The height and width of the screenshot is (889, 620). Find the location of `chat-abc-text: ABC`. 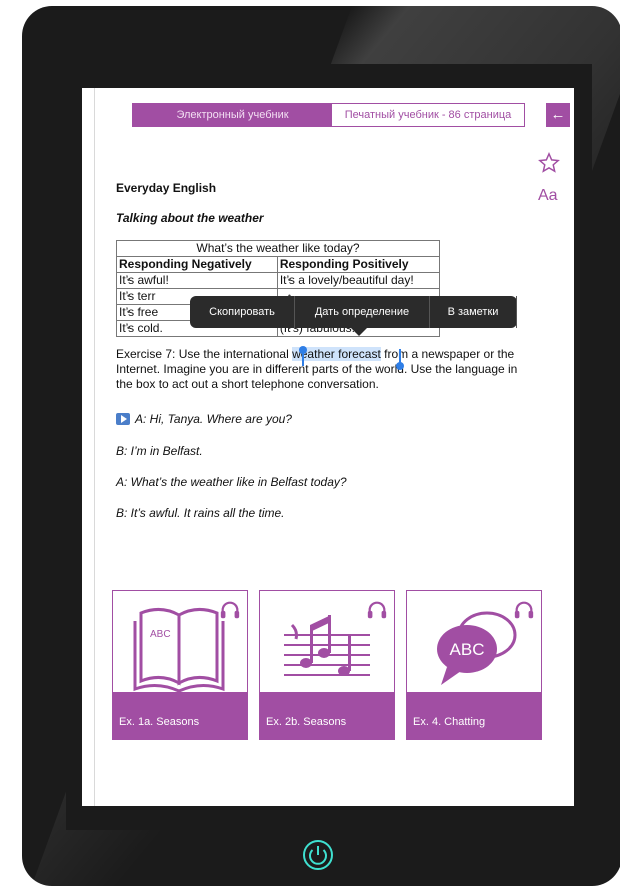

chat-abc-text: ABC is located at coordinates (467, 649).